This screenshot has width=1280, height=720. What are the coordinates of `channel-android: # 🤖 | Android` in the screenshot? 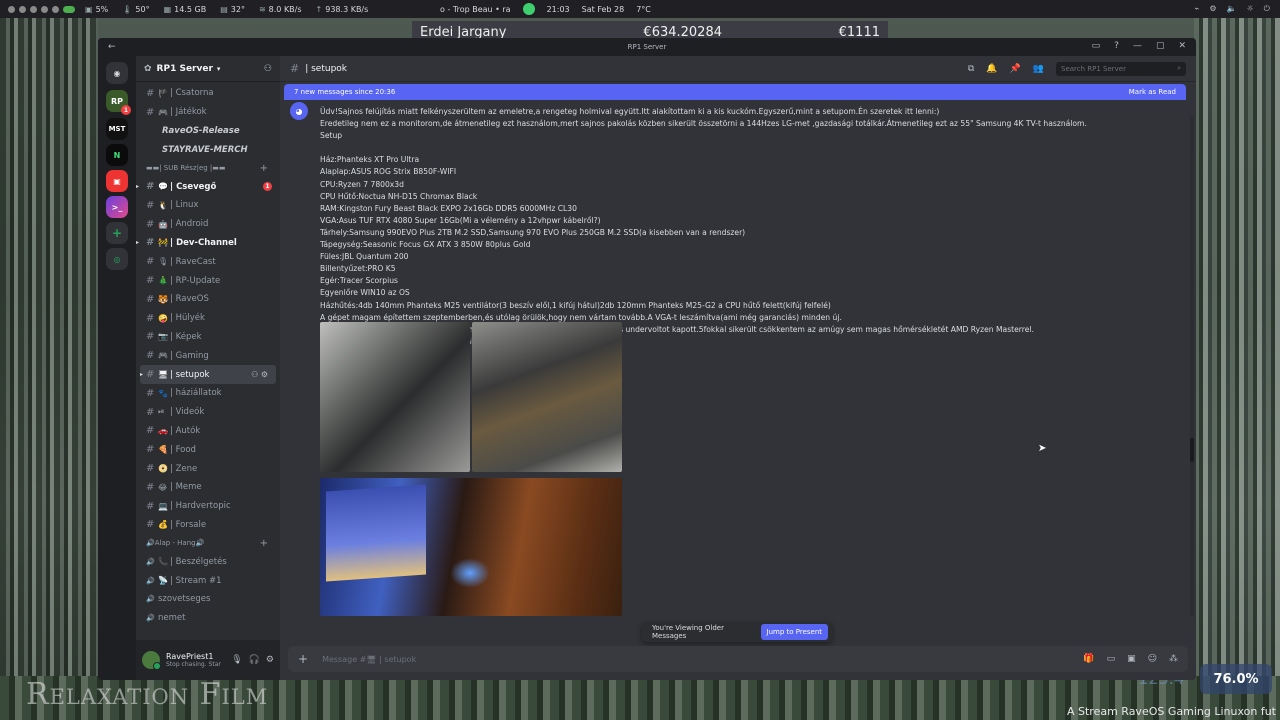 It's located at (208, 224).